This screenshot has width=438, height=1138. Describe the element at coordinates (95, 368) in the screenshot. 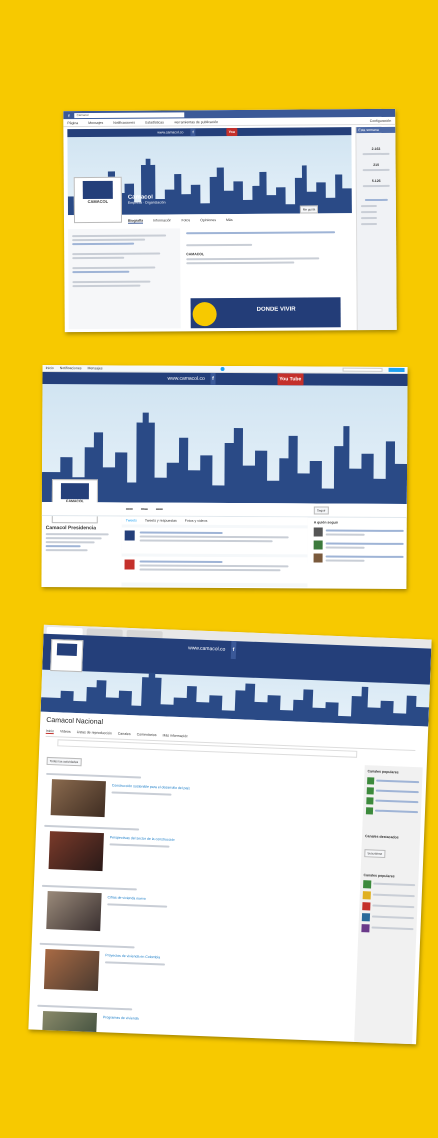

I see `twitter-nav-messages: Mensajes` at that location.